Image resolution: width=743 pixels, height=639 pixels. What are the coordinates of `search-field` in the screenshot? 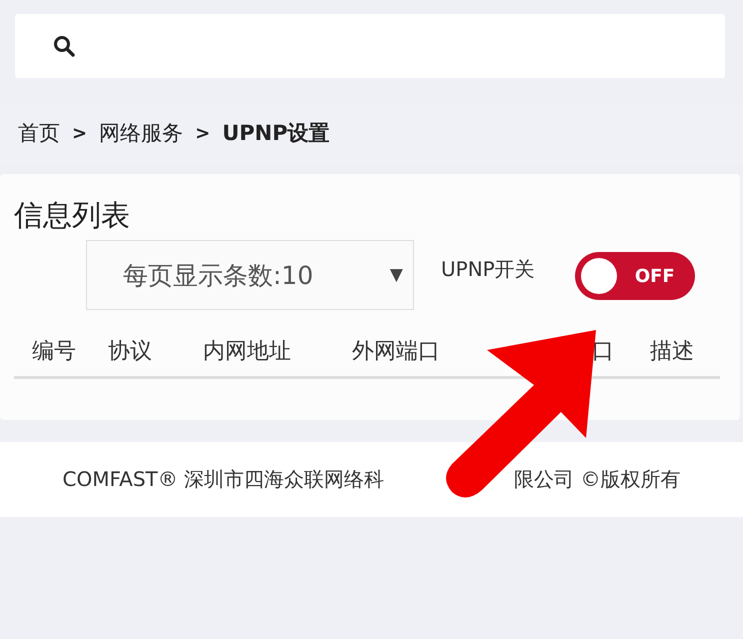 It's located at (370, 46).